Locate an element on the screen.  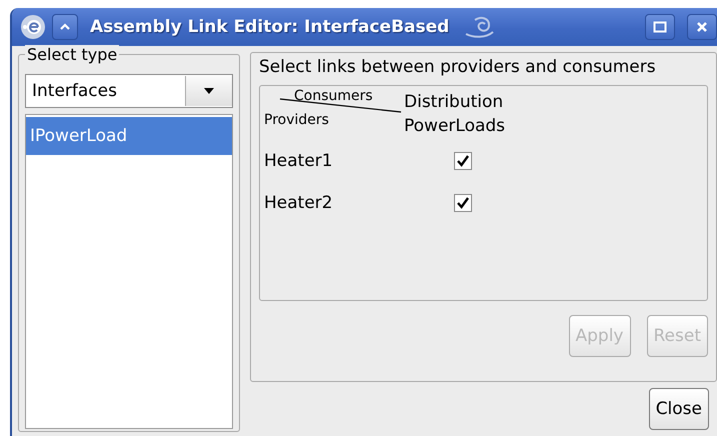
group-title: Select type is located at coordinates (72, 54).